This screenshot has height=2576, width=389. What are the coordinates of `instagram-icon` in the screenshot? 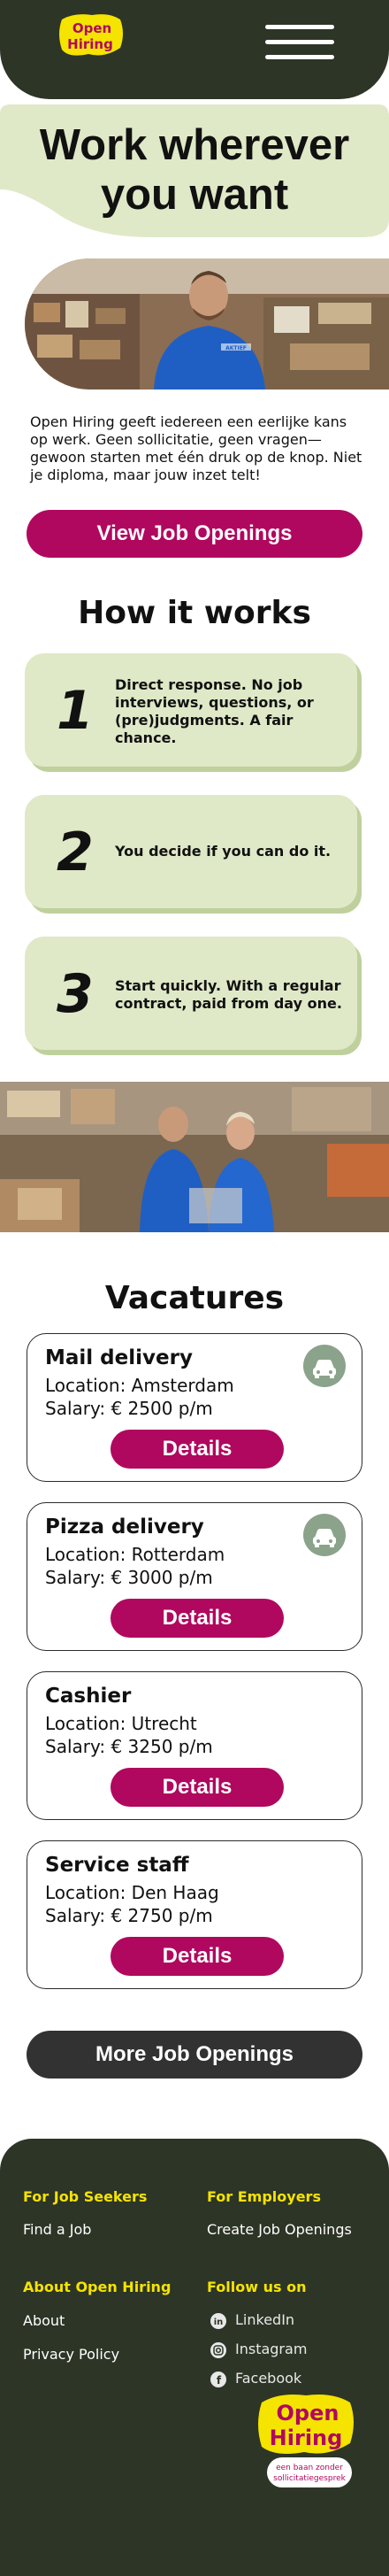 It's located at (218, 2350).